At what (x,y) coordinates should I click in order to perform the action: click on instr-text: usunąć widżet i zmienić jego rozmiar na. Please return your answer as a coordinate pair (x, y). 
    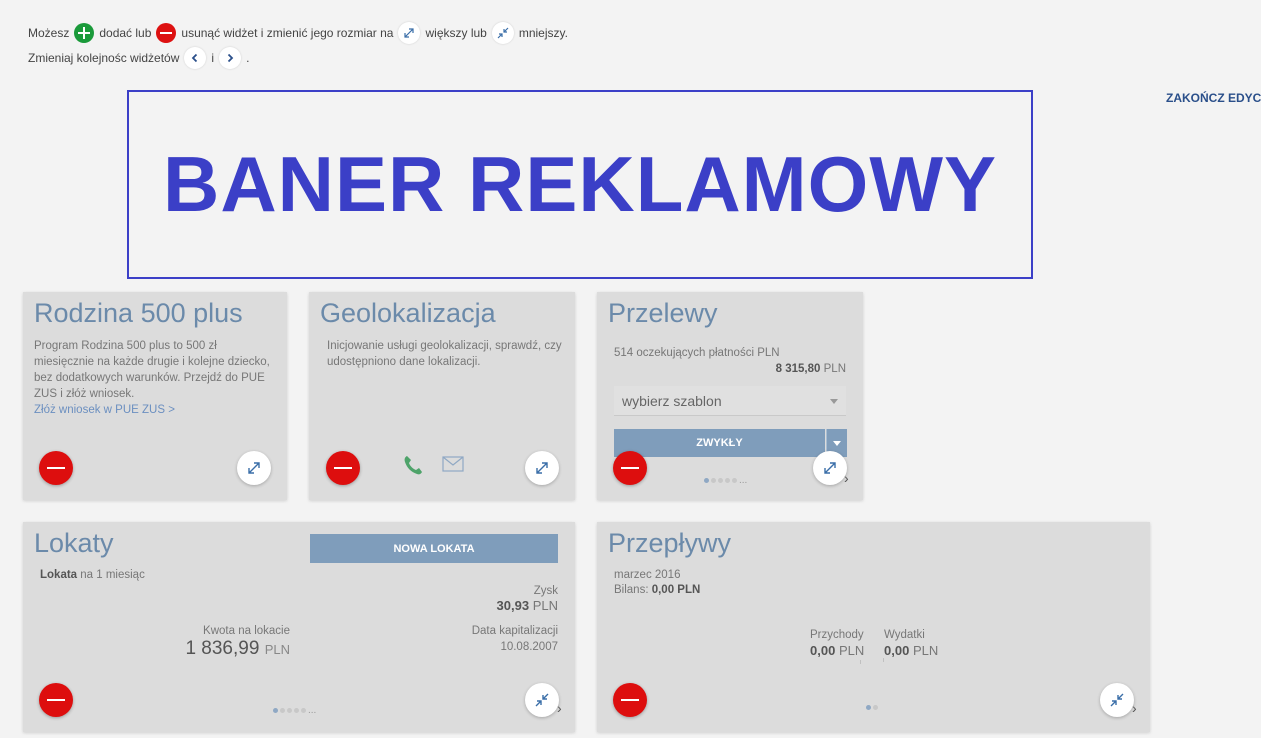
    Looking at the image, I should click on (287, 33).